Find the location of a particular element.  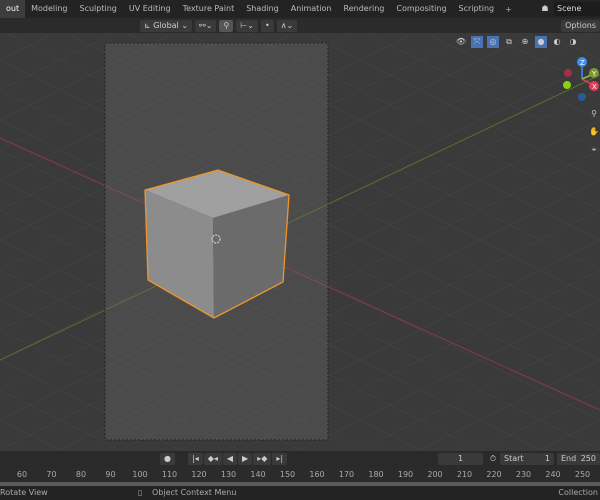

current-frame-field: 1 is located at coordinates (460, 459).